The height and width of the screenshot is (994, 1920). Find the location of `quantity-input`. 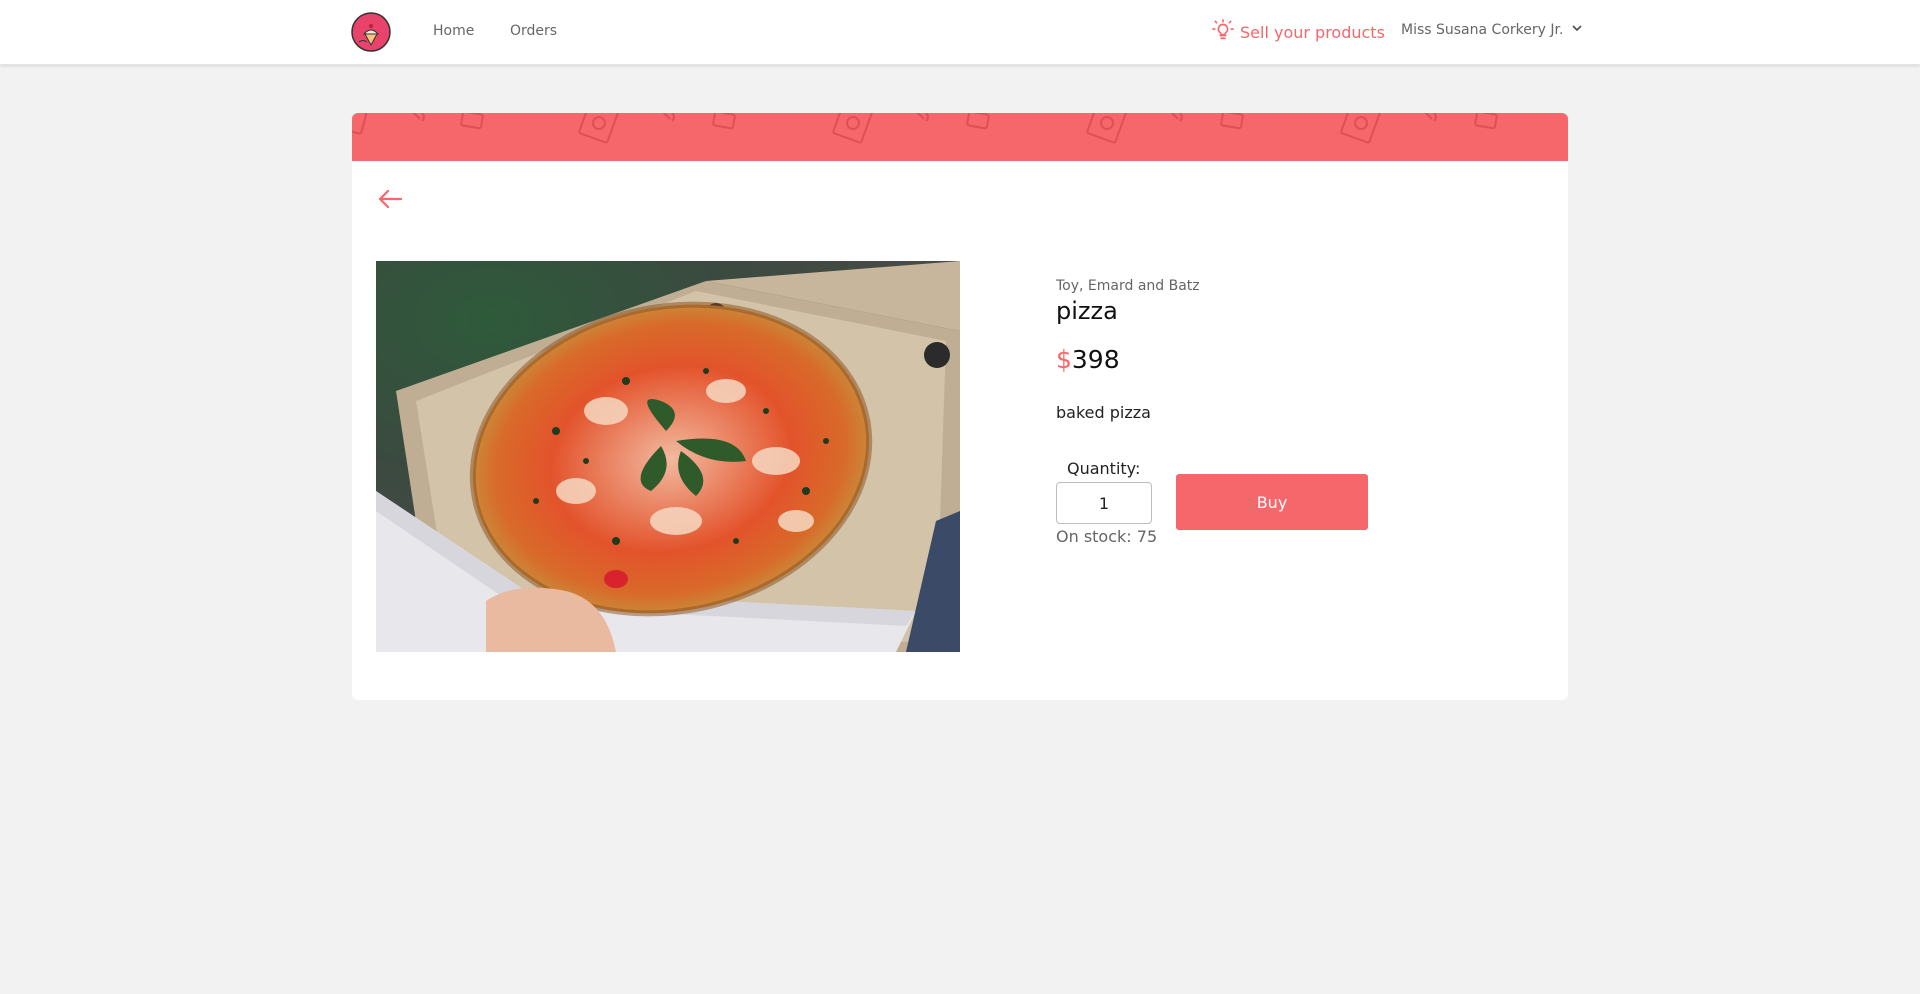

quantity-input is located at coordinates (1104, 503).